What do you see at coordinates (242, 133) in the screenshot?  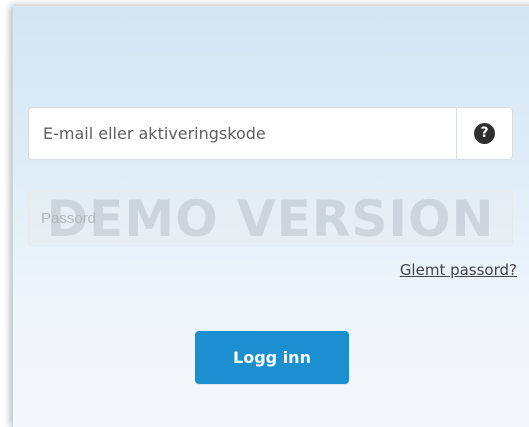 I see `email-input` at bounding box center [242, 133].